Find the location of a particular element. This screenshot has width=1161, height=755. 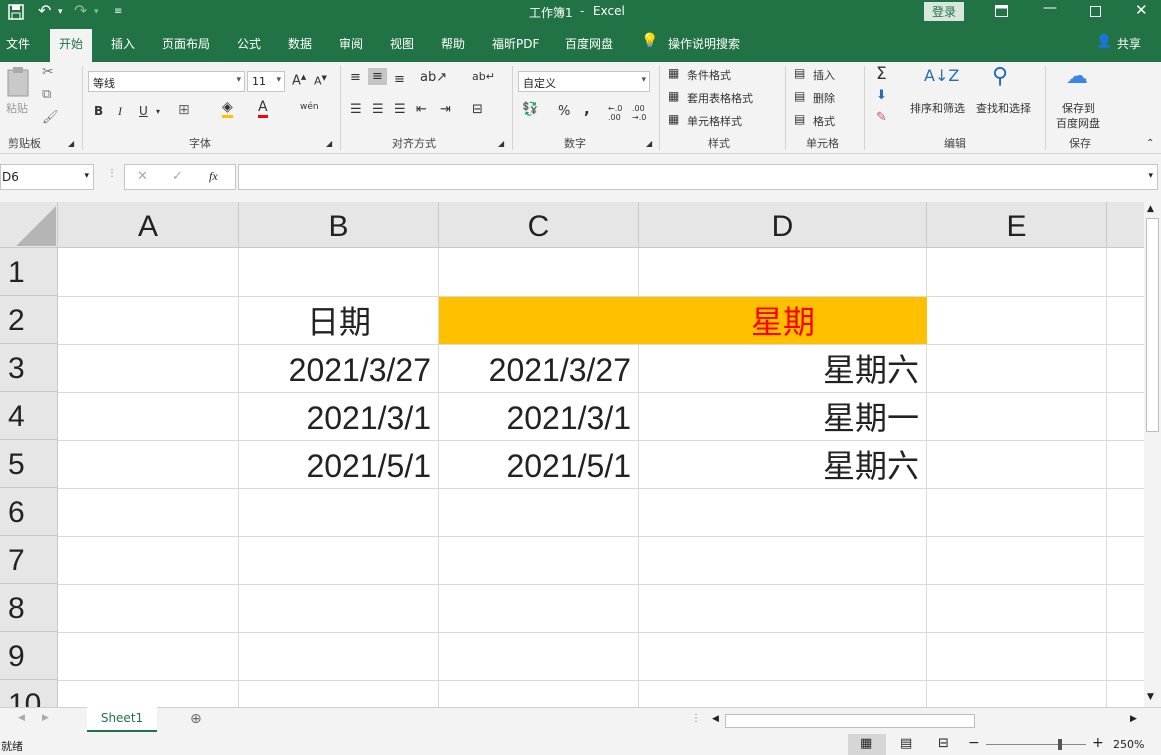

tab-baidu-netdisk: 百度网盘 is located at coordinates (589, 43).